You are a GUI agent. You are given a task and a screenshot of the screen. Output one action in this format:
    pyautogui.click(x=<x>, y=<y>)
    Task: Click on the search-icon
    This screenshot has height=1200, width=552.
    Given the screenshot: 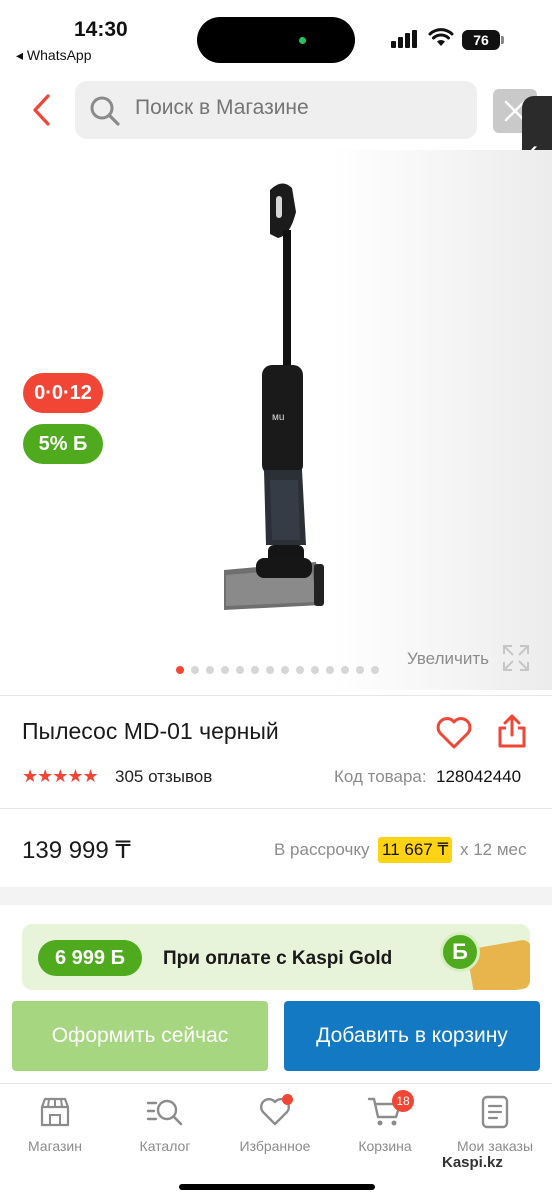 What is the action you would take?
    pyautogui.click(x=105, y=111)
    